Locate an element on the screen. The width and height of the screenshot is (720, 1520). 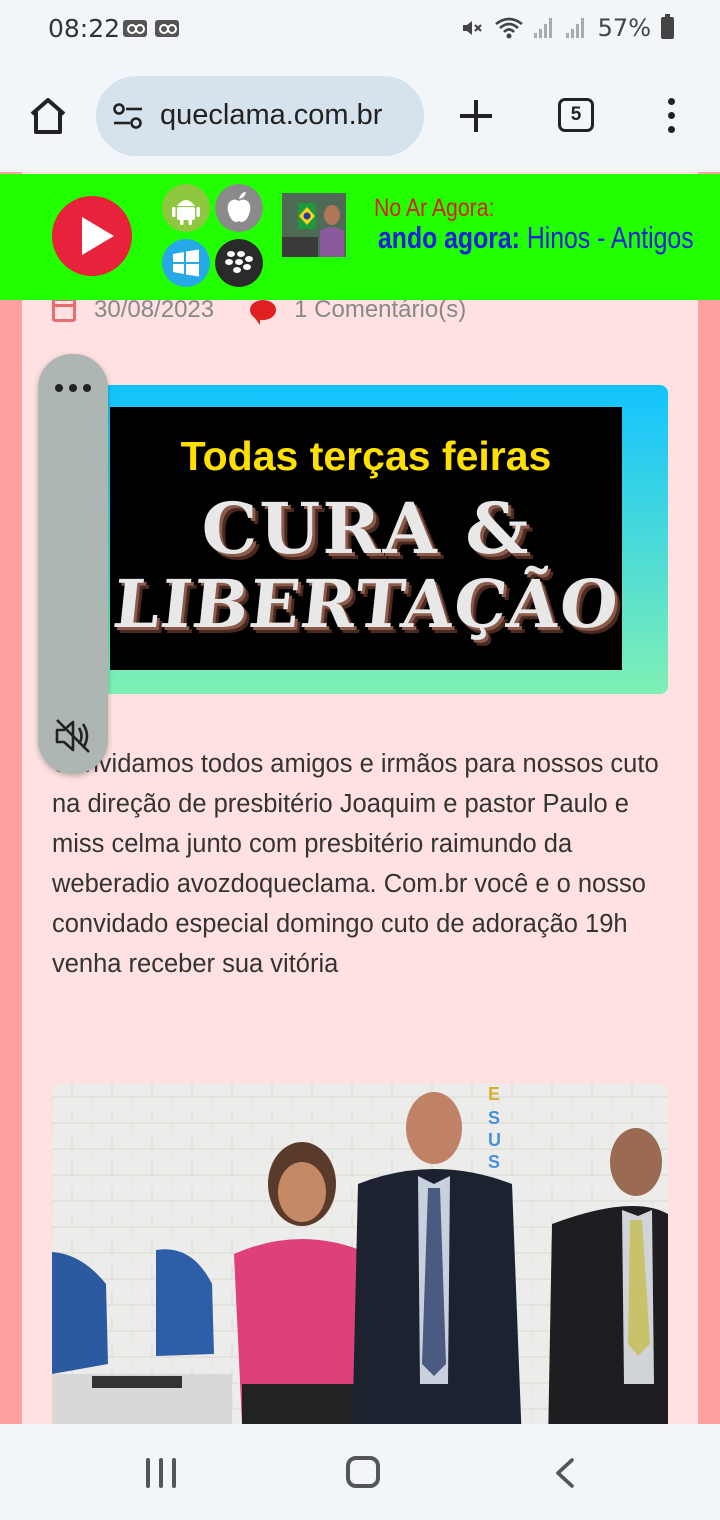
post-comments: 1 Comentário(s) is located at coordinates (380, 310).